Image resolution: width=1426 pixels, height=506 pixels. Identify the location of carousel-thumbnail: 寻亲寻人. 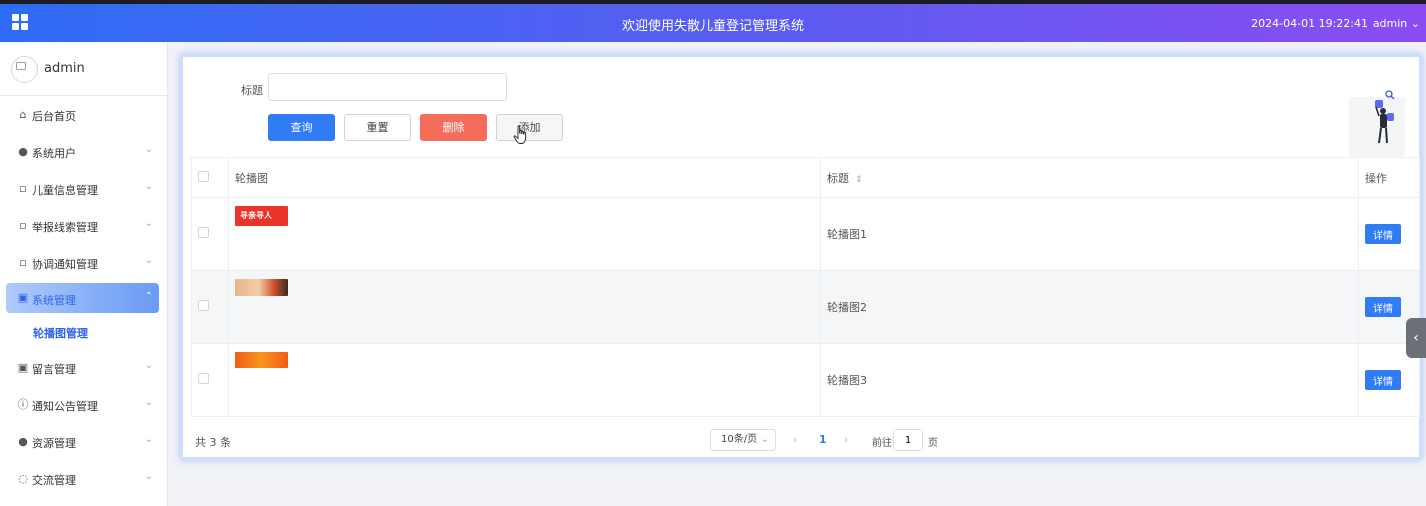
(261, 216).